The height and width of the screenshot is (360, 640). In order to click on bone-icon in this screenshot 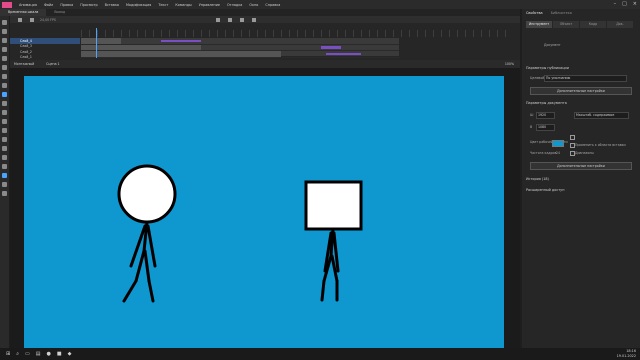, I will do `click(4, 112)`.